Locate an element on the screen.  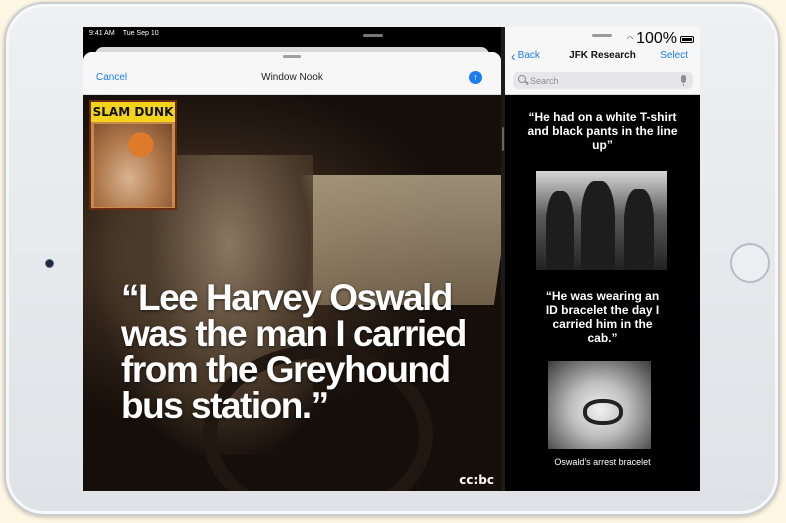
poster-artwork is located at coordinates (133, 165).